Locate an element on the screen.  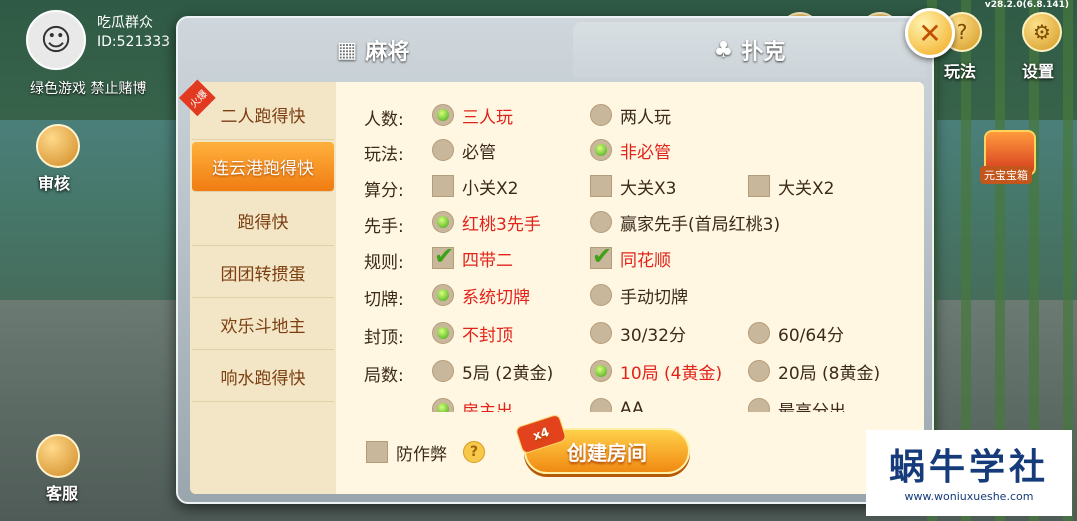
gear-icon: ⚙ is located at coordinates (1042, 32).